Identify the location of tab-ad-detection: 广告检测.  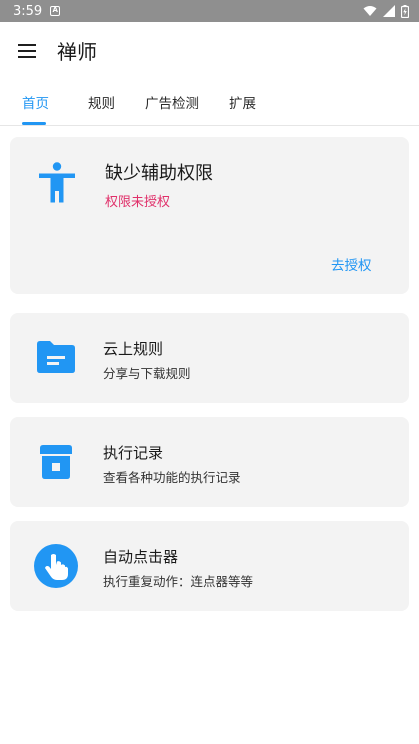
(172, 104).